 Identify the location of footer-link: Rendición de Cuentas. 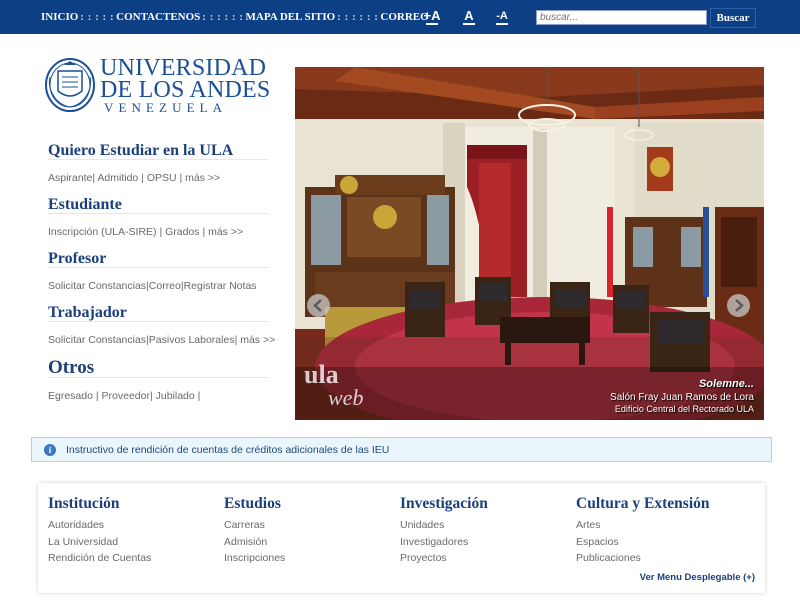
(99, 559).